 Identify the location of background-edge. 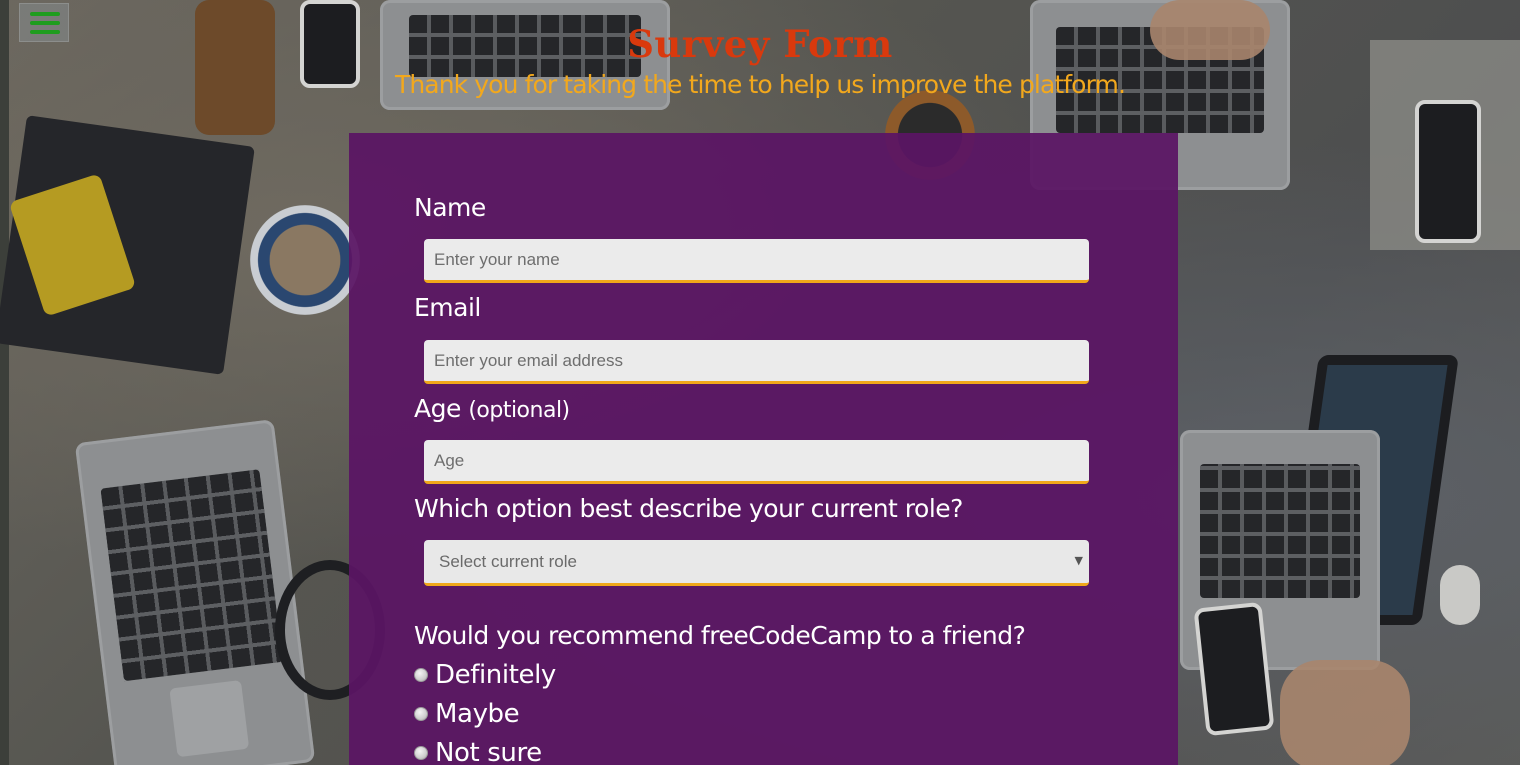
(4, 382).